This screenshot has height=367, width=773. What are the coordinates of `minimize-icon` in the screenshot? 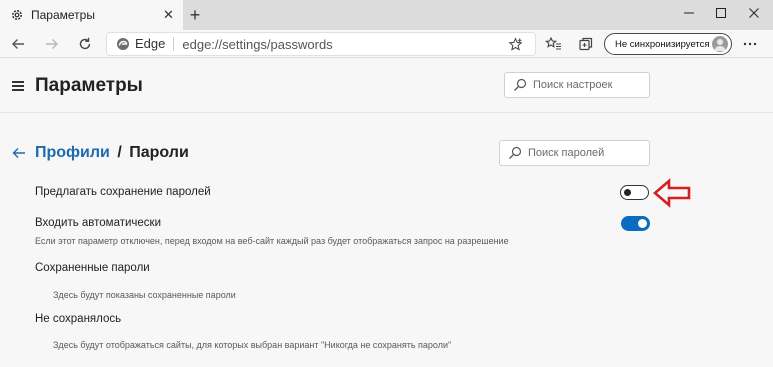 It's located at (689, 13).